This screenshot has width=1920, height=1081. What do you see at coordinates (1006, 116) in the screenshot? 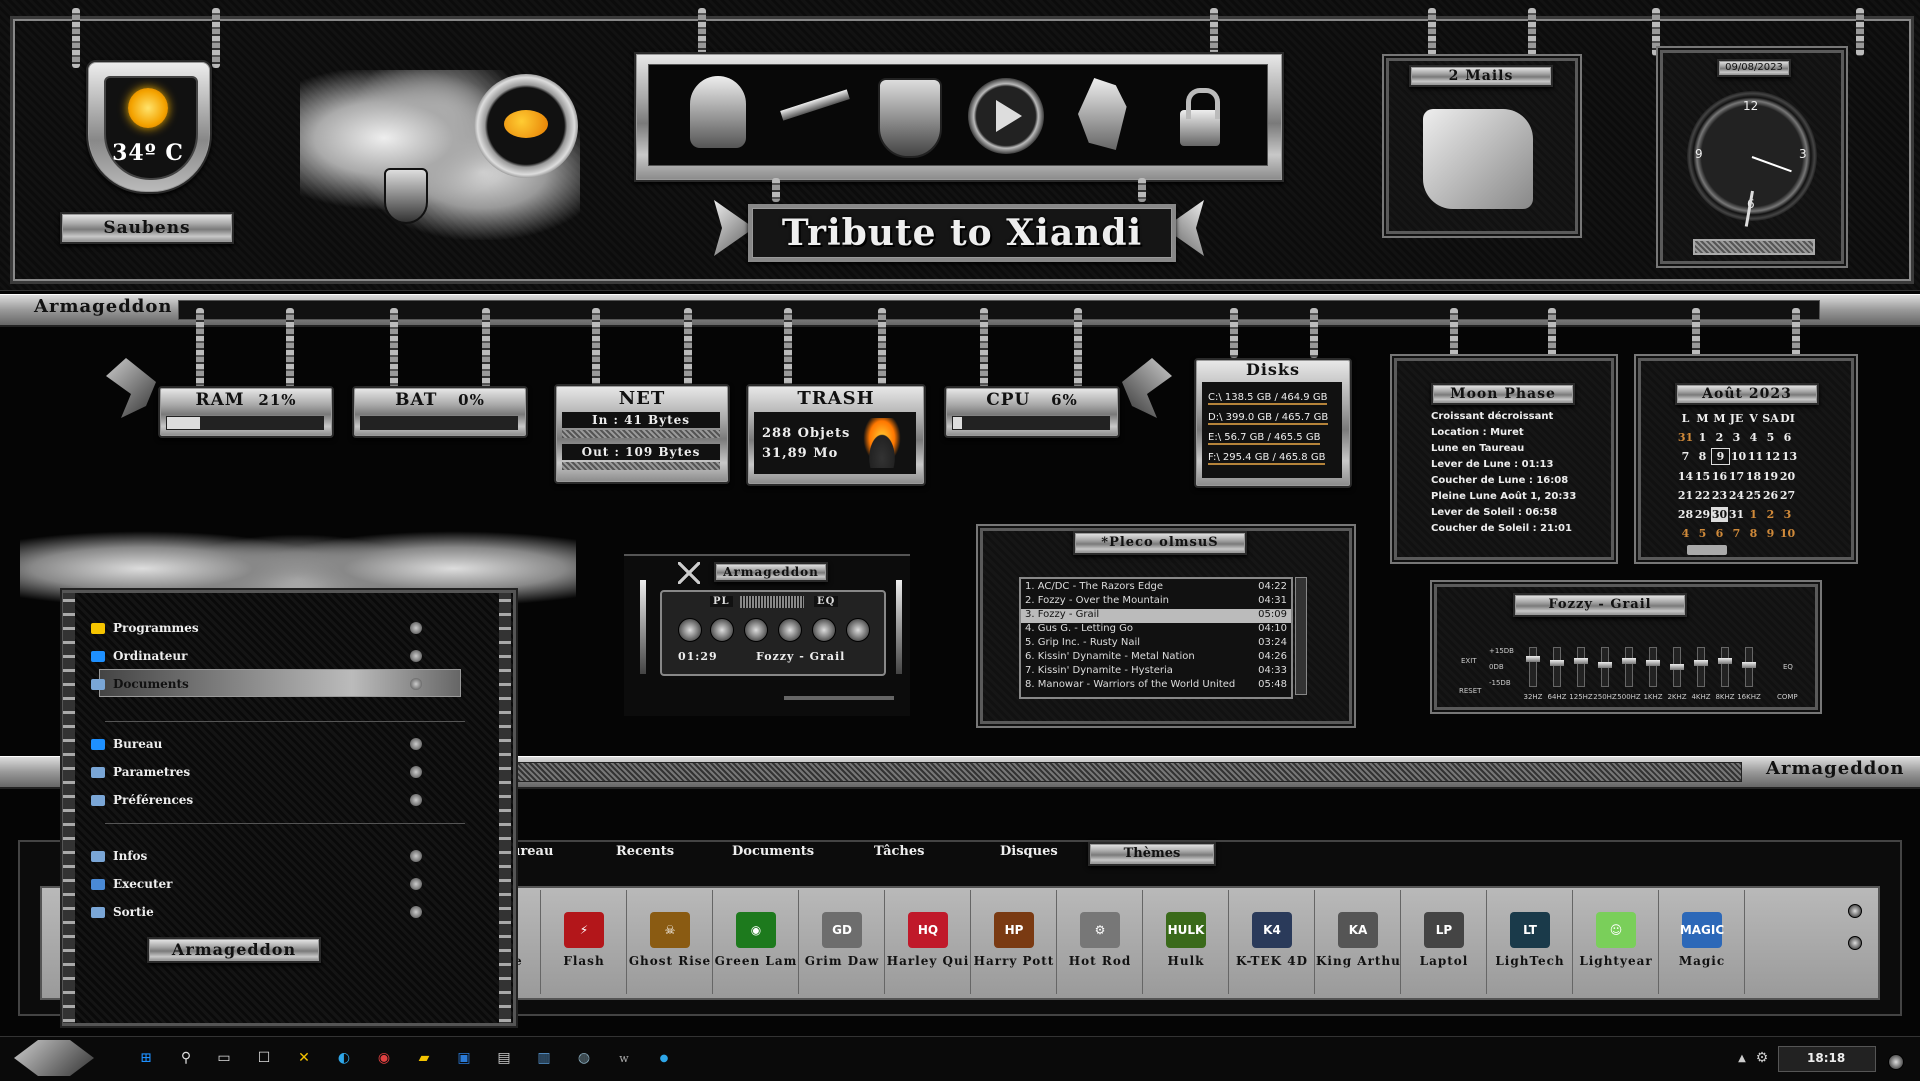
I see `play-icon` at bounding box center [1006, 116].